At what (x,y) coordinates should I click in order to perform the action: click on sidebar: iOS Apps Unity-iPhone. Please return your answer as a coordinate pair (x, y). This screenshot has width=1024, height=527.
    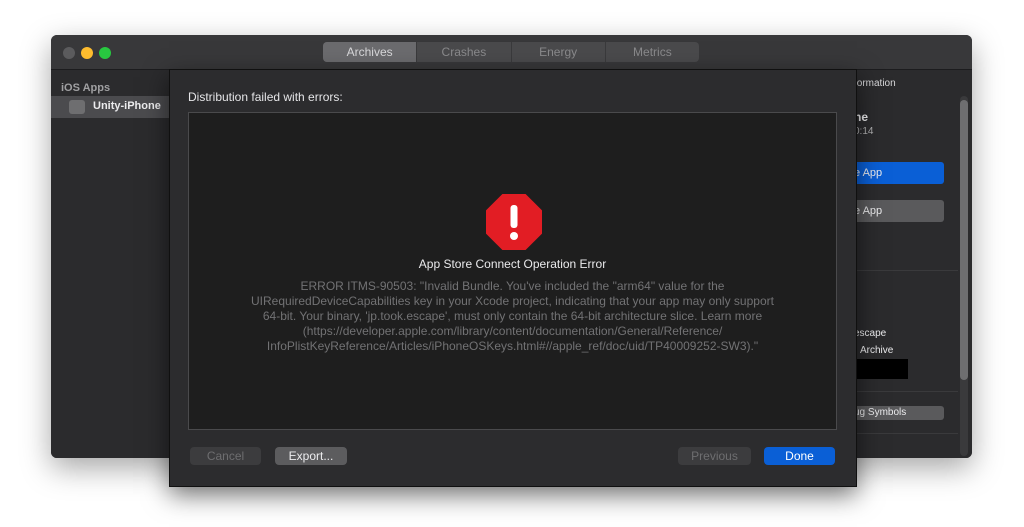
    Looking at the image, I should click on (110, 264).